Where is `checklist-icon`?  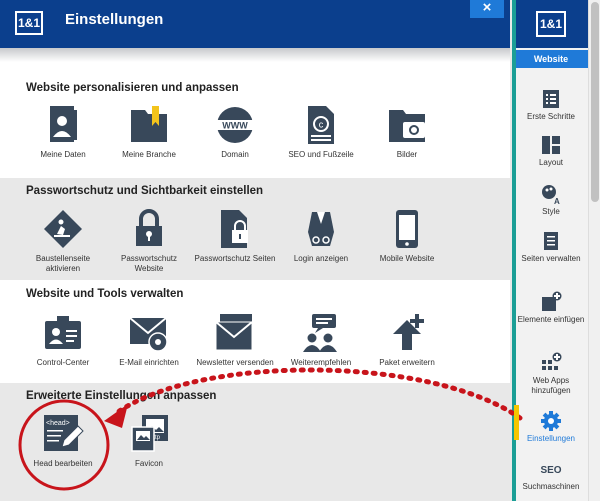 checklist-icon is located at coordinates (551, 99).